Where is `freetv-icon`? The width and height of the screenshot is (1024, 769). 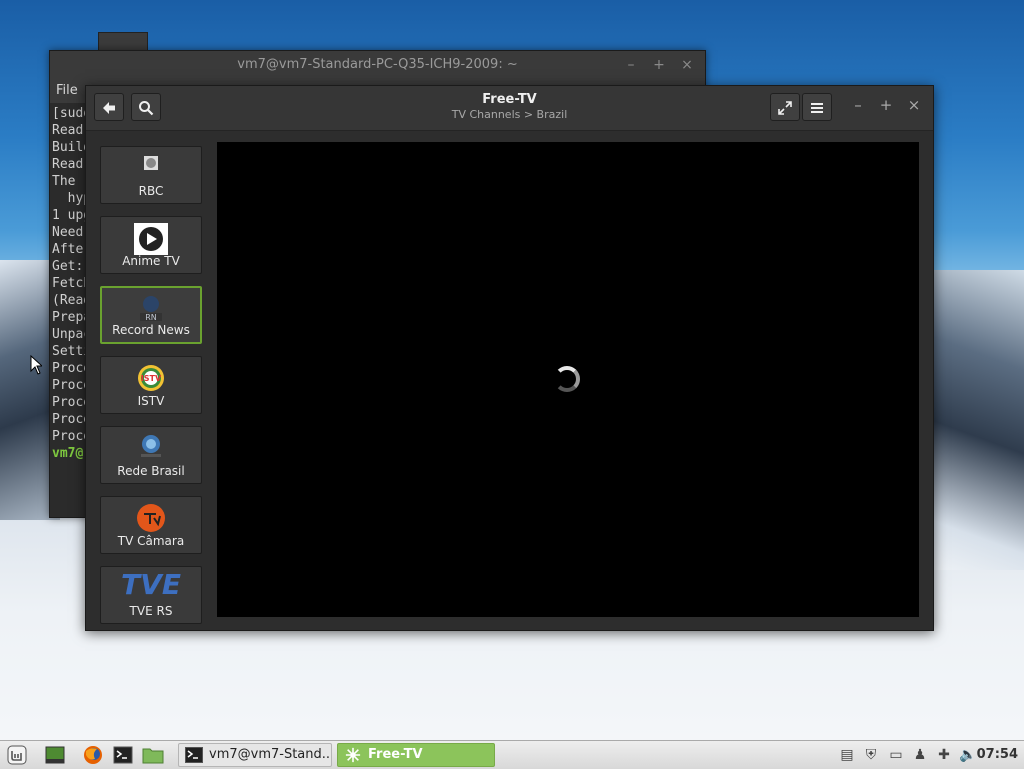
freetv-icon is located at coordinates (353, 755).